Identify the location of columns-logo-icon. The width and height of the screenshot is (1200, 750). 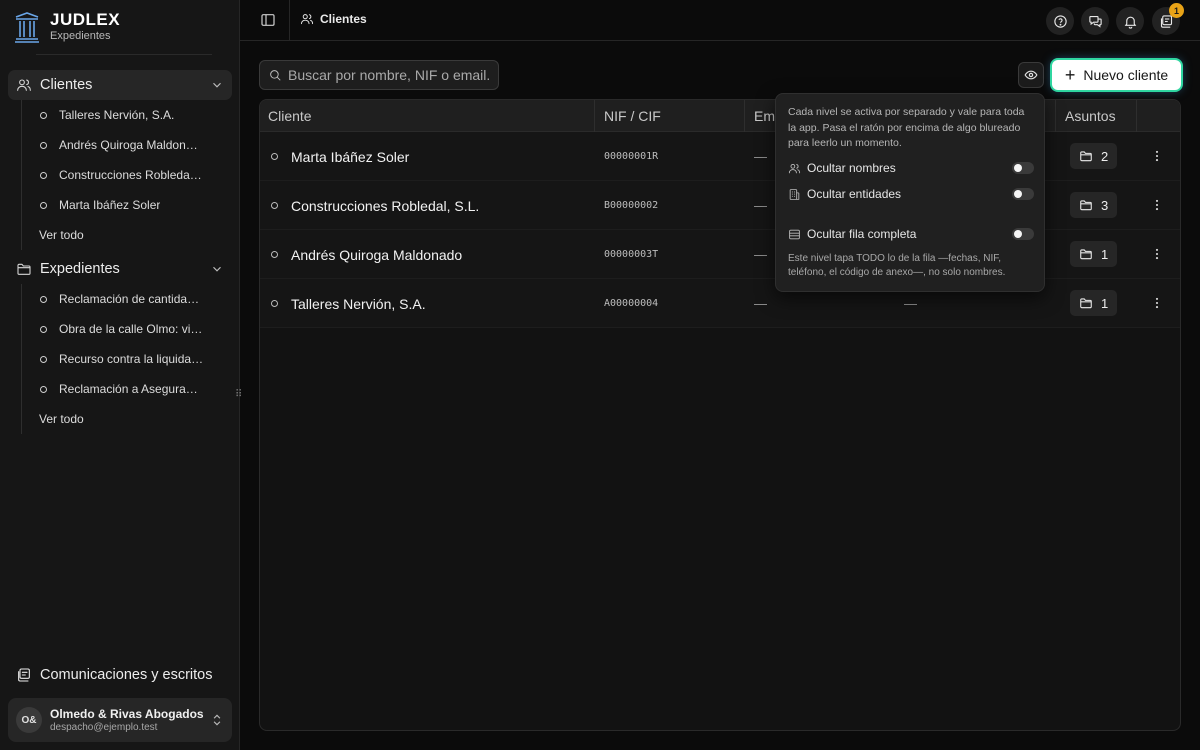
(27, 27).